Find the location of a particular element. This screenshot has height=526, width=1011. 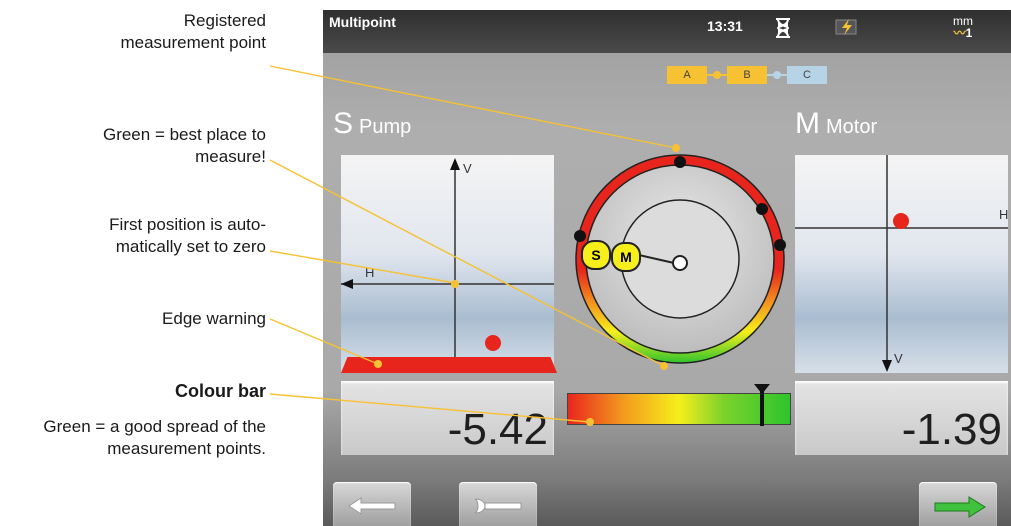

tools-button is located at coordinates (498, 504).